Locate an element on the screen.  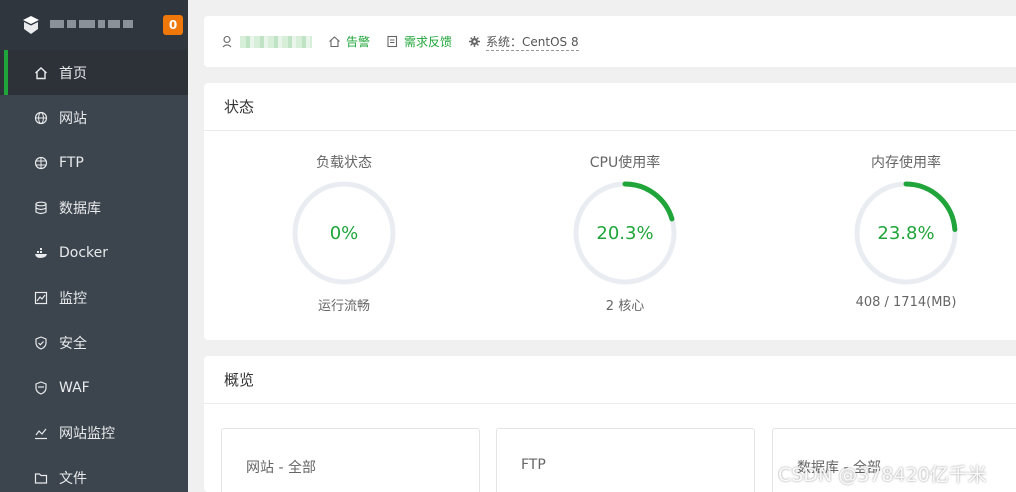
waf-shield-icon is located at coordinates (41, 387).